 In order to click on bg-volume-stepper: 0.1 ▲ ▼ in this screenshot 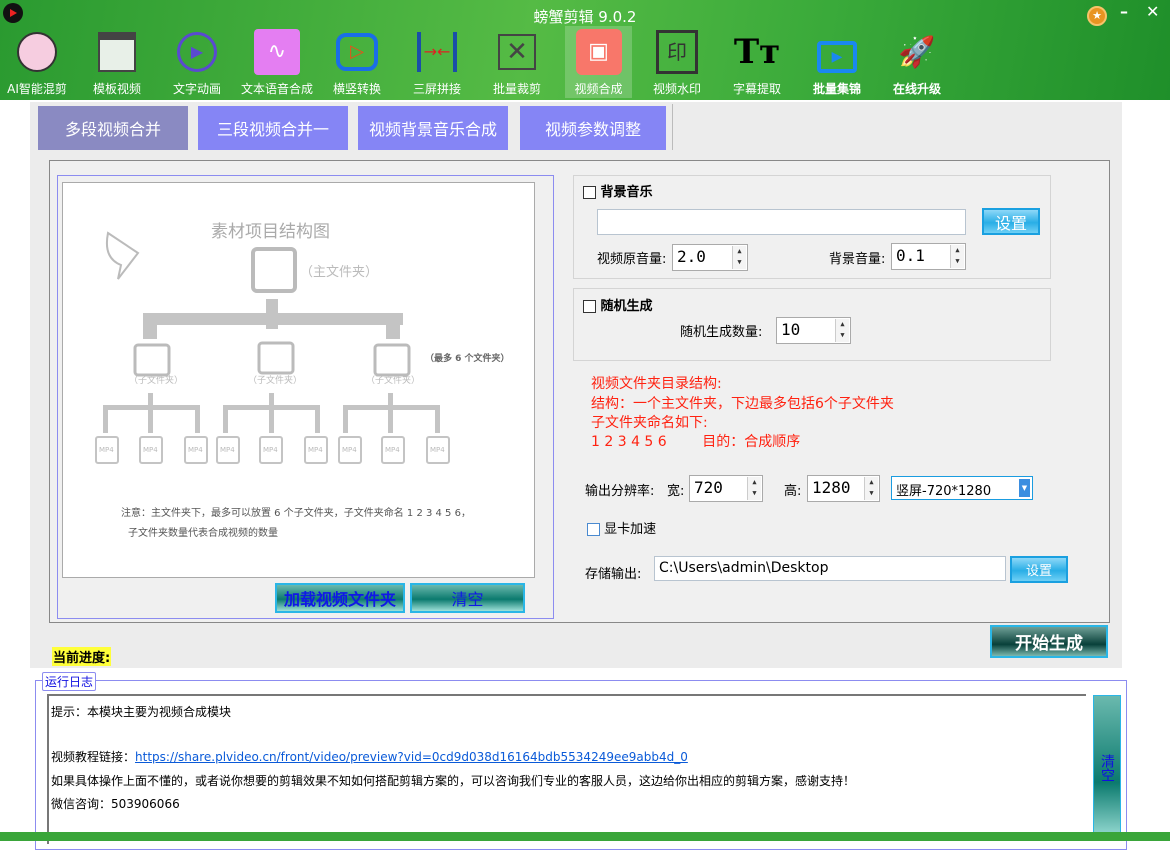, I will do `click(928, 256)`.